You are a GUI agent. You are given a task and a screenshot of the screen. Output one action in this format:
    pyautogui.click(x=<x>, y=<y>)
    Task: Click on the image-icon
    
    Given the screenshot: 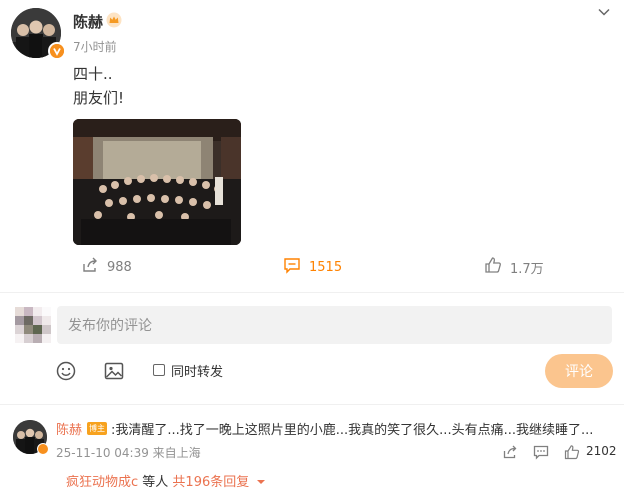 What is the action you would take?
    pyautogui.click(x=114, y=371)
    